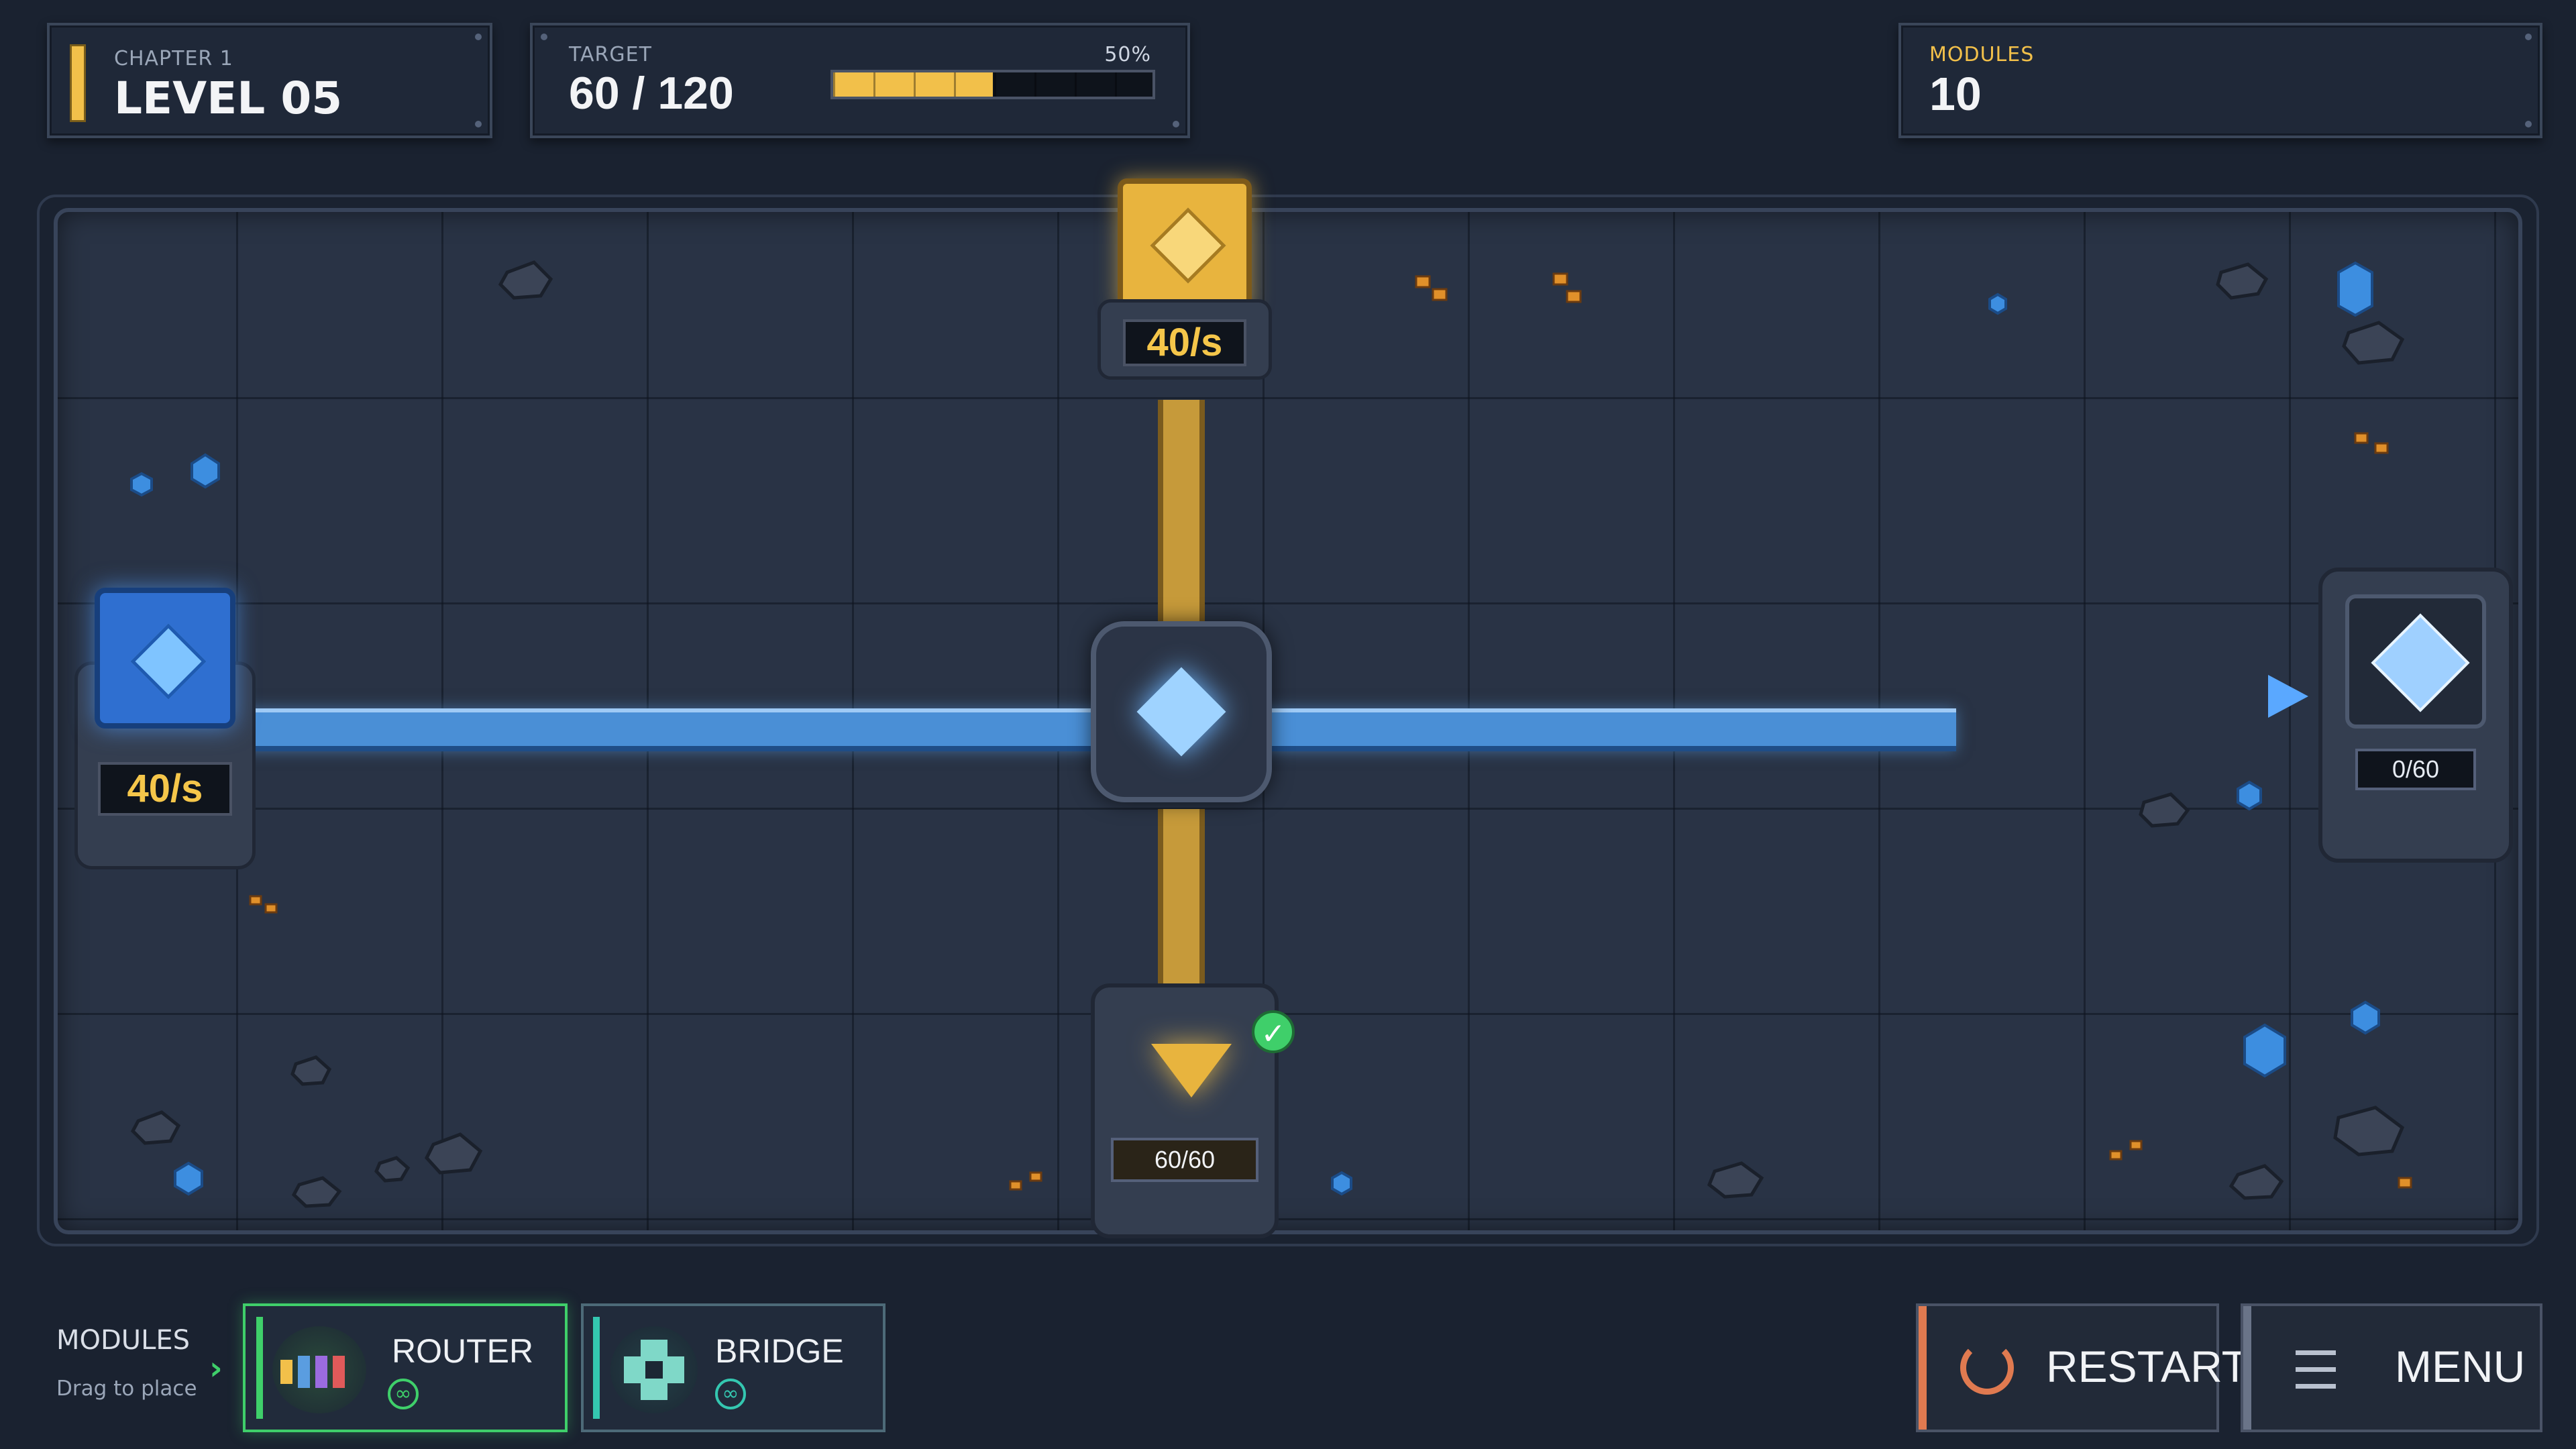  What do you see at coordinates (2391, 1367) in the screenshot?
I see `menu-button: MENU` at bounding box center [2391, 1367].